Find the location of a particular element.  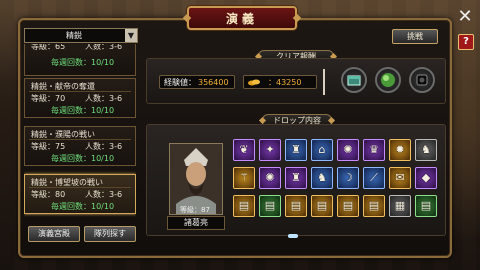

drop-item: ⚚ is located at coordinates (244, 178).